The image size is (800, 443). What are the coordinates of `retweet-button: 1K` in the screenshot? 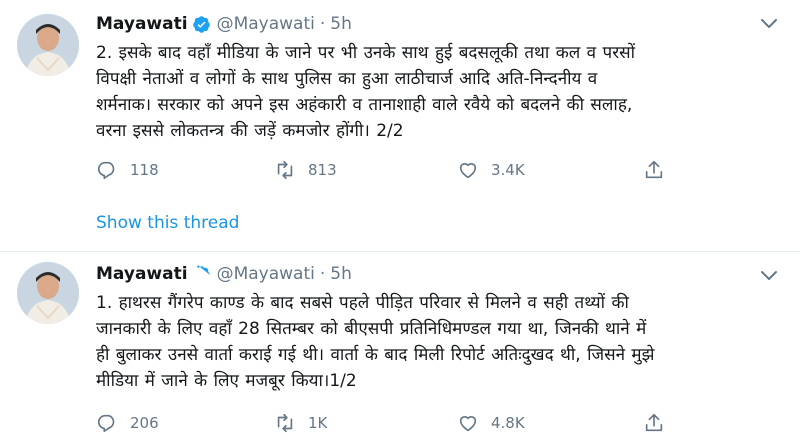 It's located at (300, 423).